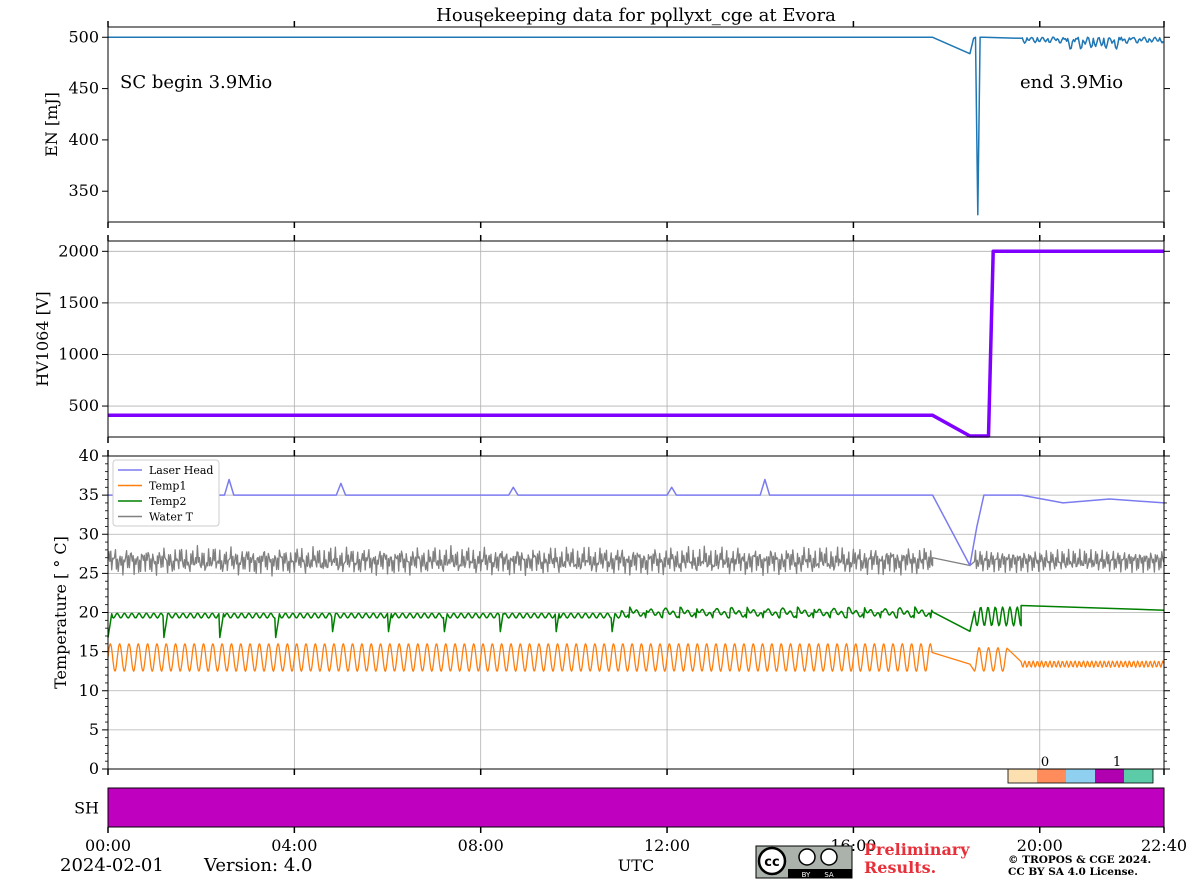 The image size is (1200, 880). I want to click on y-tick-label: 35, so click(89, 494).